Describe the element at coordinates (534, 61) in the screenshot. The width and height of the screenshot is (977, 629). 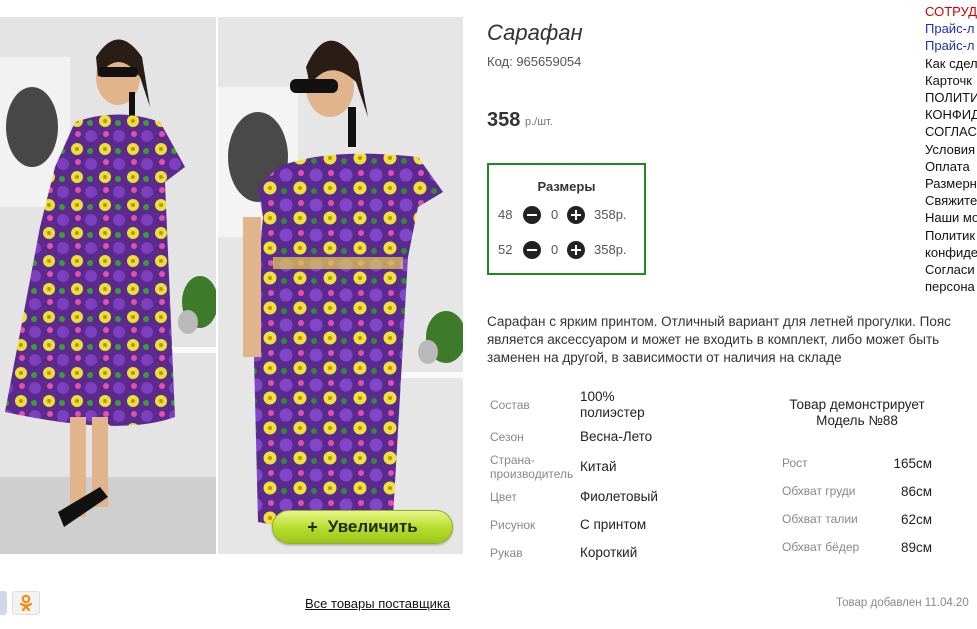
I see `product-code: Код: 965659054` at that location.